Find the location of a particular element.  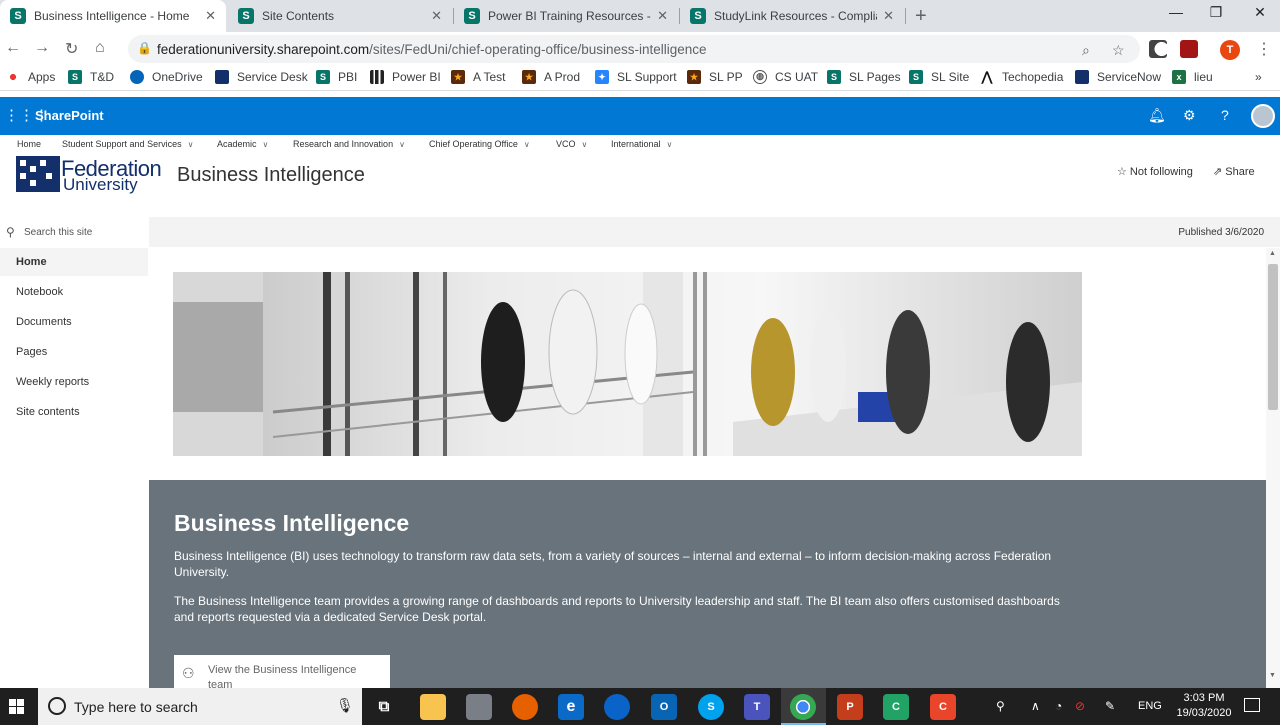

site-search: ⚲ is located at coordinates (74, 232).